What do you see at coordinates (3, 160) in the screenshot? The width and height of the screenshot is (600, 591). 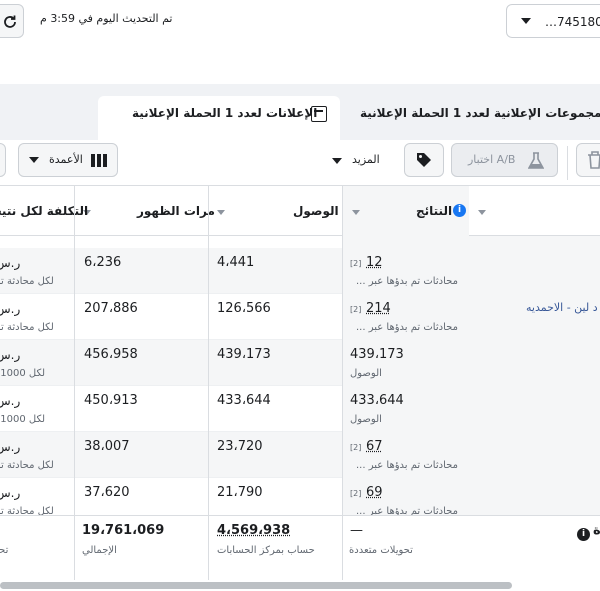 I see `breakdown-button` at bounding box center [3, 160].